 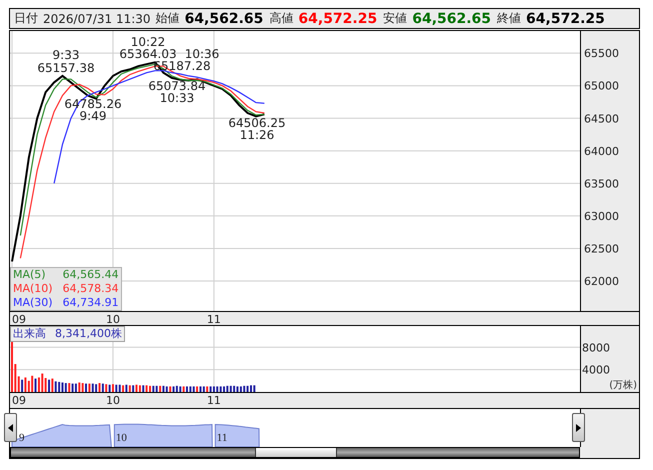 What do you see at coordinates (281, 18) in the screenshot?
I see `price-label: 高値` at bounding box center [281, 18].